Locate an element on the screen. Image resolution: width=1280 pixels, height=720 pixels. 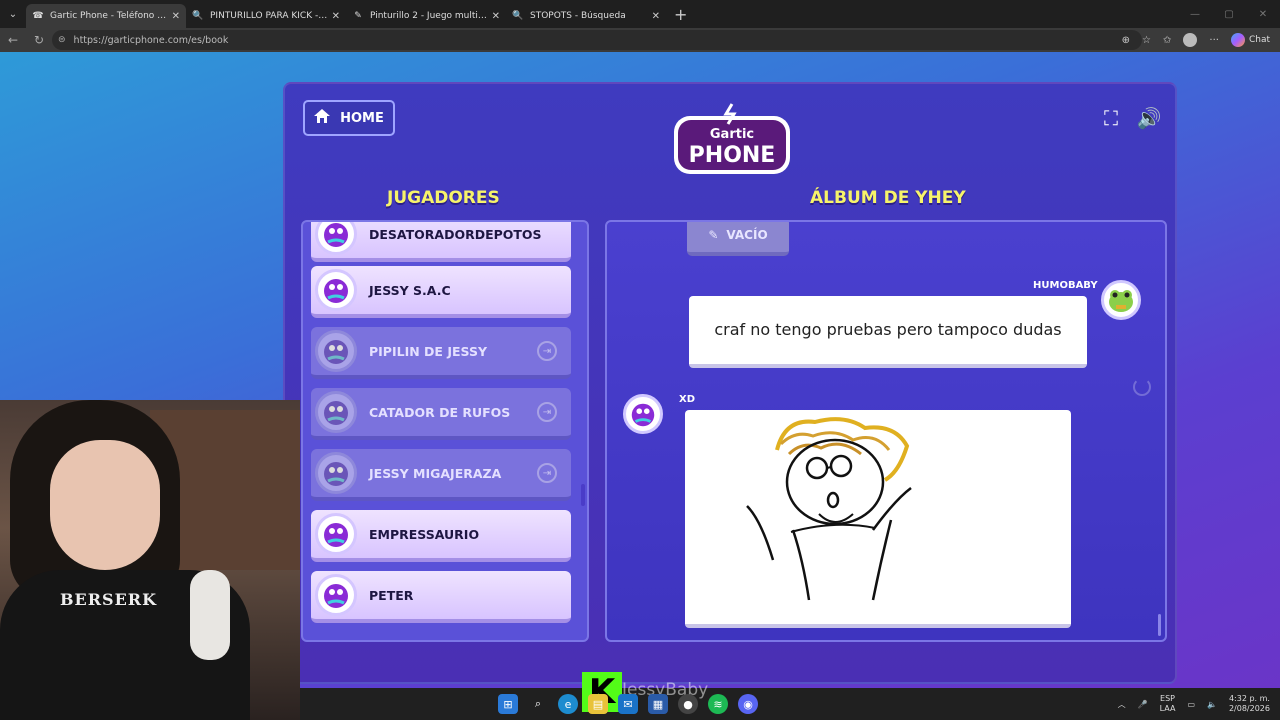
tab-list-chevron-icon: ⌄ is located at coordinates (13, 14).